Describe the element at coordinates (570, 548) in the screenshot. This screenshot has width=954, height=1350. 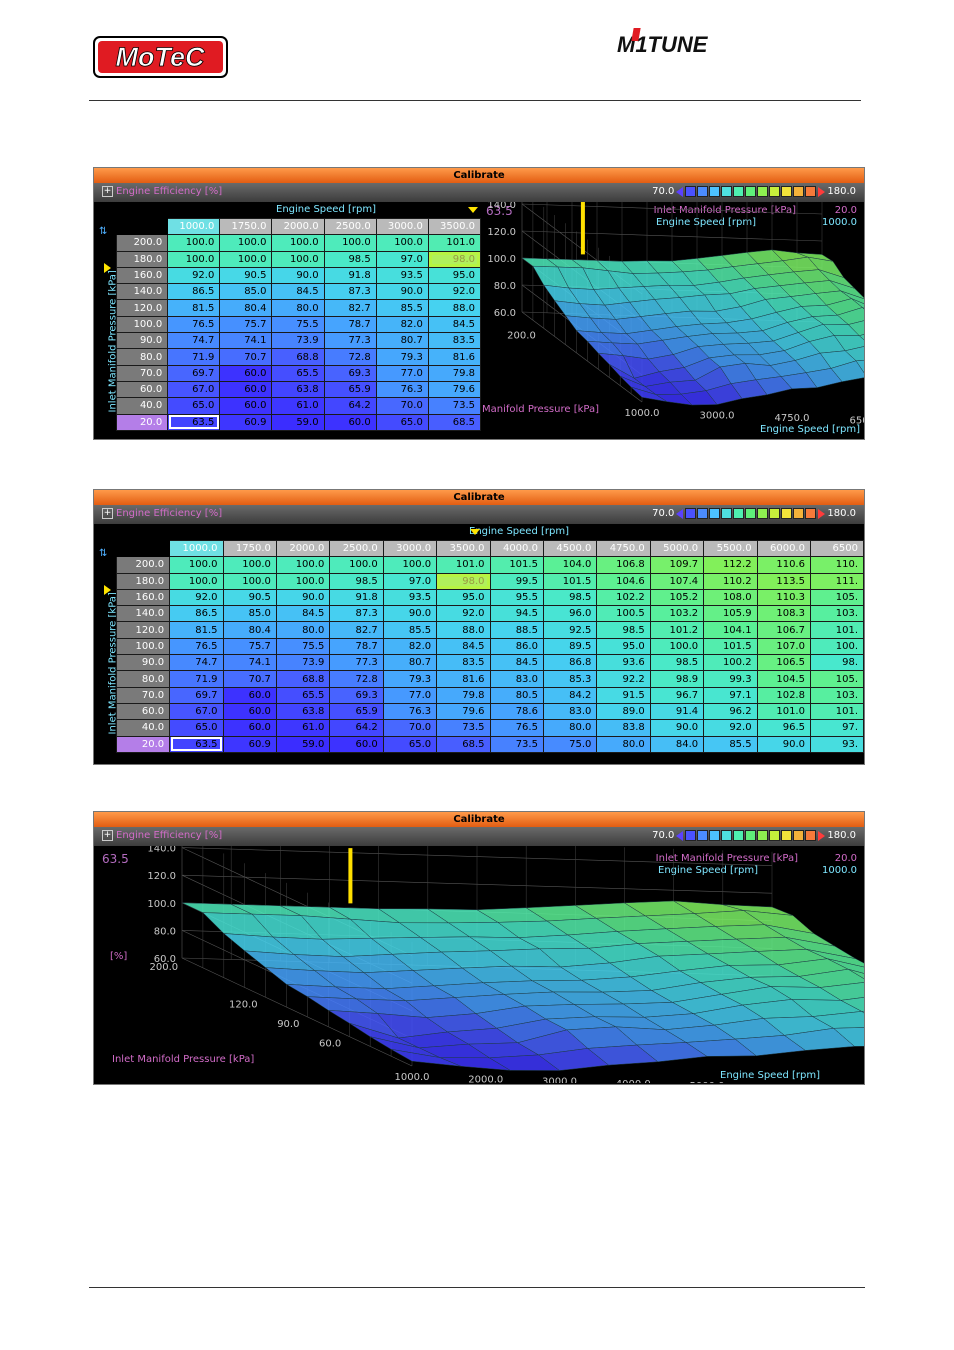
I see `column-header: 4500.0` at that location.